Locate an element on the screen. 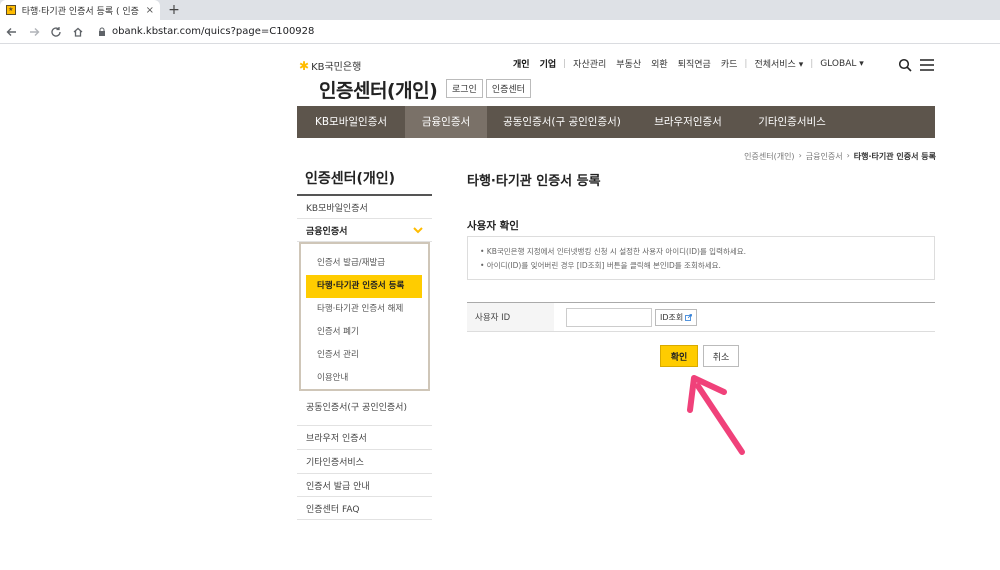 This screenshot has height=570, width=1000. gnb-kb-mobile-cert: KB모바일인증서 is located at coordinates (351, 122).